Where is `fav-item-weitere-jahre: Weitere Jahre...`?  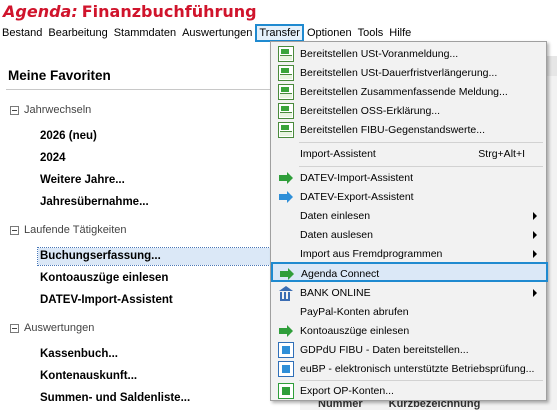
fav-item-weitere-jahre: Weitere Jahre... is located at coordinates (82, 180).